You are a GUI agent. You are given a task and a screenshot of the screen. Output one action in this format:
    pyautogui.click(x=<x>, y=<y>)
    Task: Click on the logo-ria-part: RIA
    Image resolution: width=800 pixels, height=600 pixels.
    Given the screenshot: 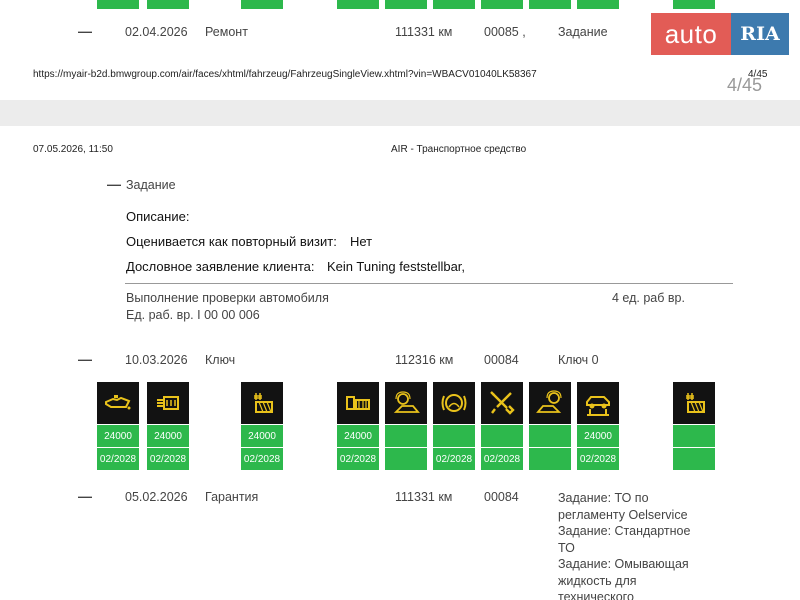 What is the action you would take?
    pyautogui.click(x=760, y=34)
    